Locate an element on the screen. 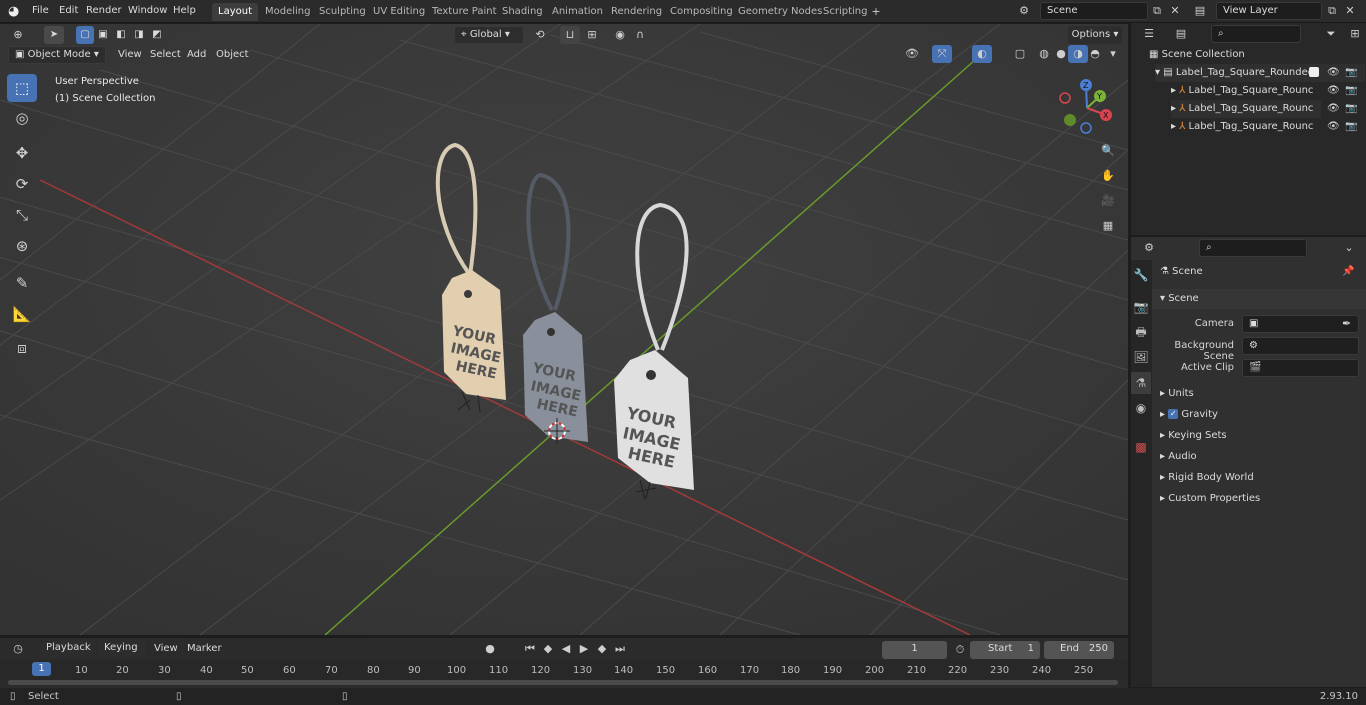  tab-compositing: Compositing is located at coordinates (701, 12).